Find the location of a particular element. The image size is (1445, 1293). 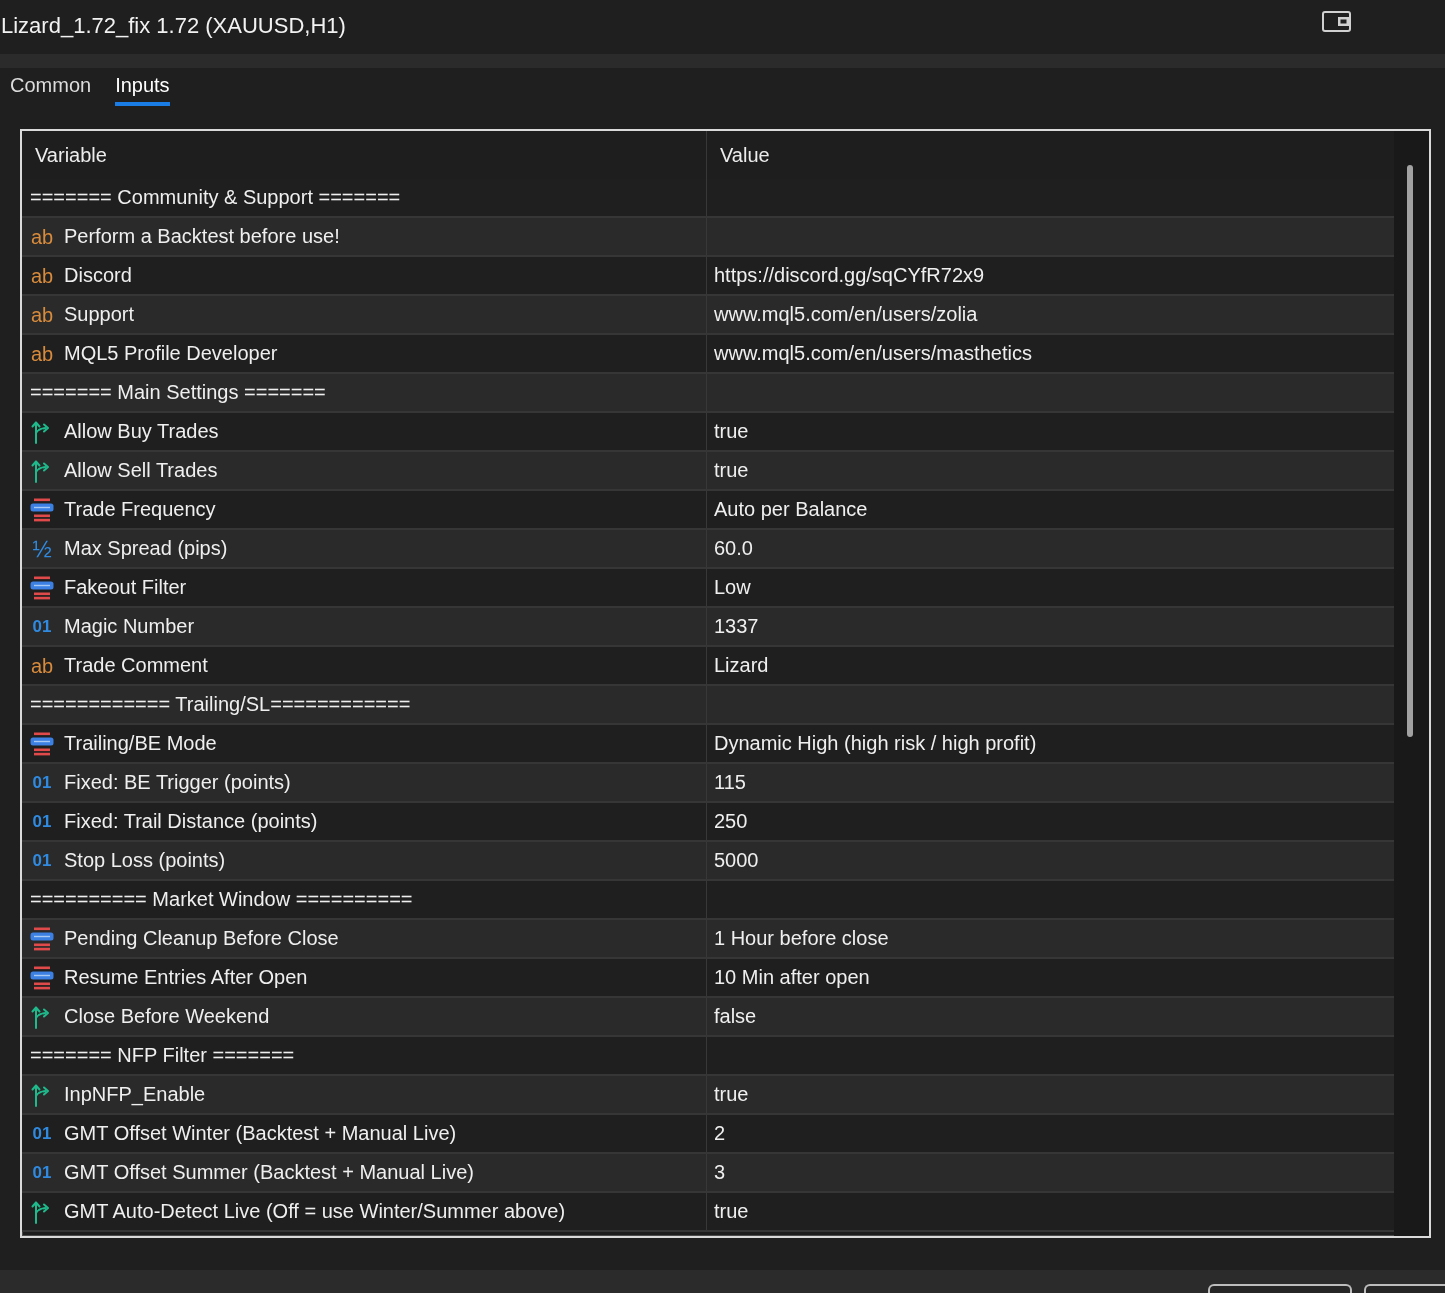

table-row: Close Before Weekend false is located at coordinates (708, 1017).